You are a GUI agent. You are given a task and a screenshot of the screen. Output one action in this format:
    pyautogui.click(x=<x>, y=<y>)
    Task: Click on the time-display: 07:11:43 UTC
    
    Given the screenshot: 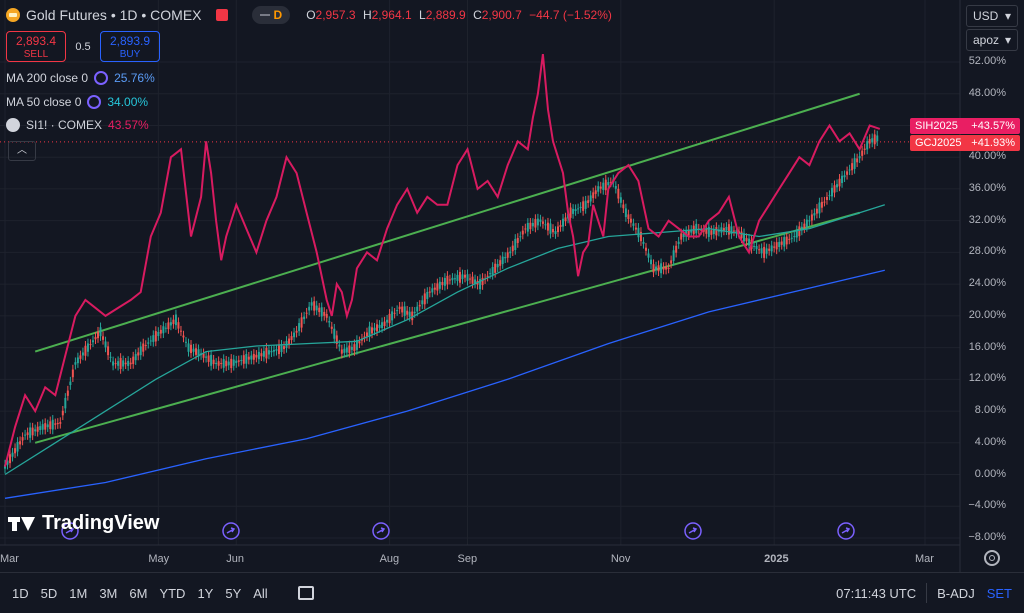 What is the action you would take?
    pyautogui.click(x=876, y=593)
    